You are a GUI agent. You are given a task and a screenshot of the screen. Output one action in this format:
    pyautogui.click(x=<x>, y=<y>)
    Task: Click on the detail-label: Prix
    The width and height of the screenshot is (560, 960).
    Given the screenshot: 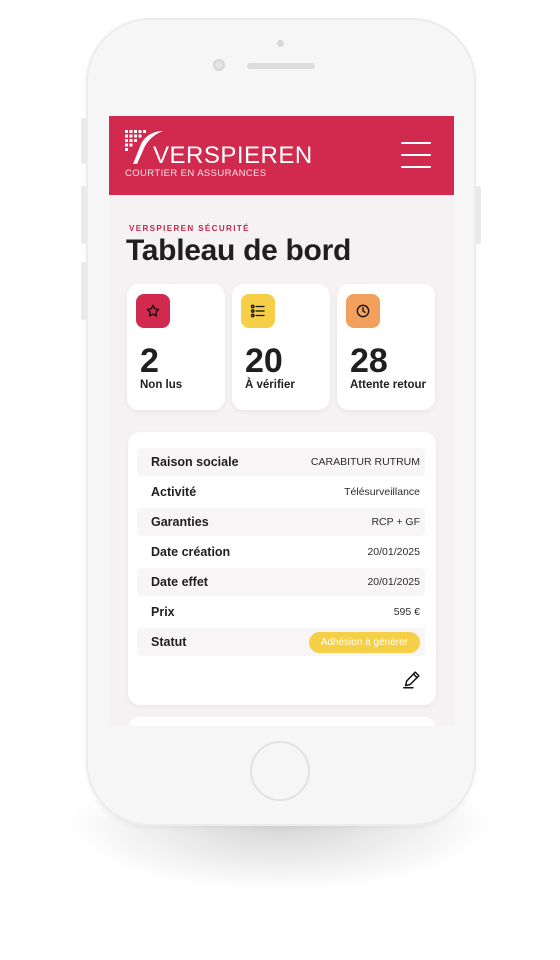 What is the action you would take?
    pyautogui.click(x=163, y=612)
    